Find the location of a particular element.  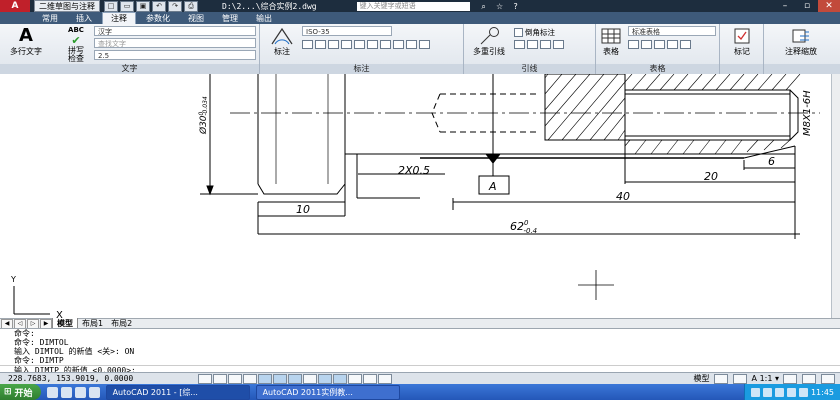

close-icon: ✕ is located at coordinates (829, 6).